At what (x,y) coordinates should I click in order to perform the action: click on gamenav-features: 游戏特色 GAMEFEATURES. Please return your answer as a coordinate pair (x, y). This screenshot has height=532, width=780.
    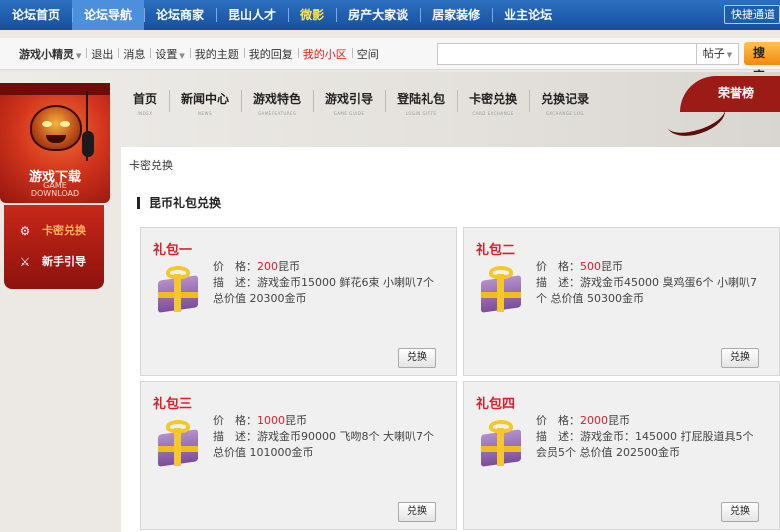
    Looking at the image, I should click on (277, 112).